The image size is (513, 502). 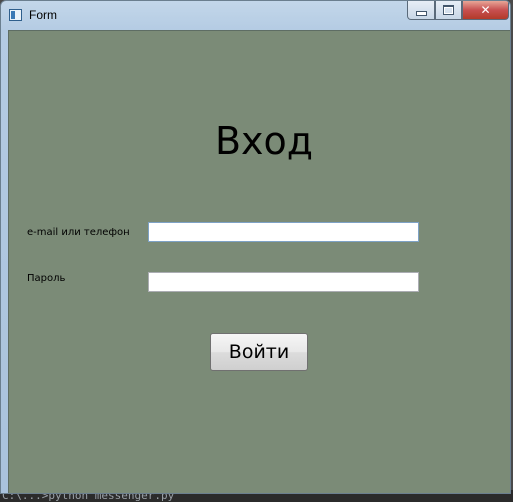 What do you see at coordinates (43, 15) in the screenshot?
I see `window-title: Form` at bounding box center [43, 15].